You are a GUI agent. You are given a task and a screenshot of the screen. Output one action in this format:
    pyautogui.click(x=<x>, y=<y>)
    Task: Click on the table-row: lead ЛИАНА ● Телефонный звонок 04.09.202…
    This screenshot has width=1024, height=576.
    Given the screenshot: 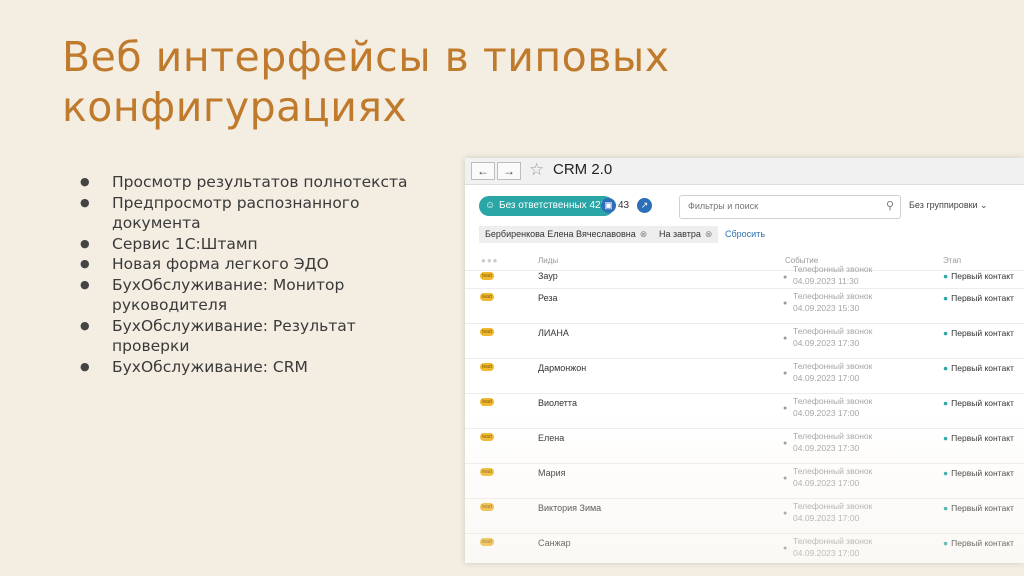 What is the action you would take?
    pyautogui.click(x=744, y=341)
    